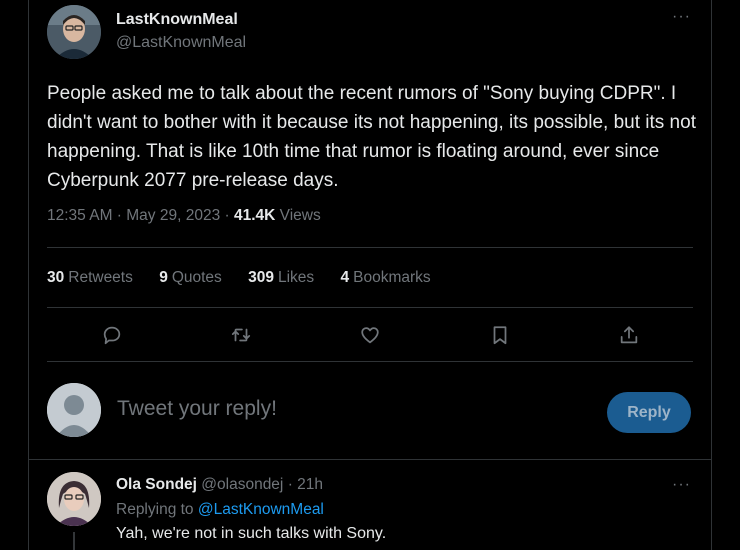  I want to click on default-avatar-icon, so click(74, 410).